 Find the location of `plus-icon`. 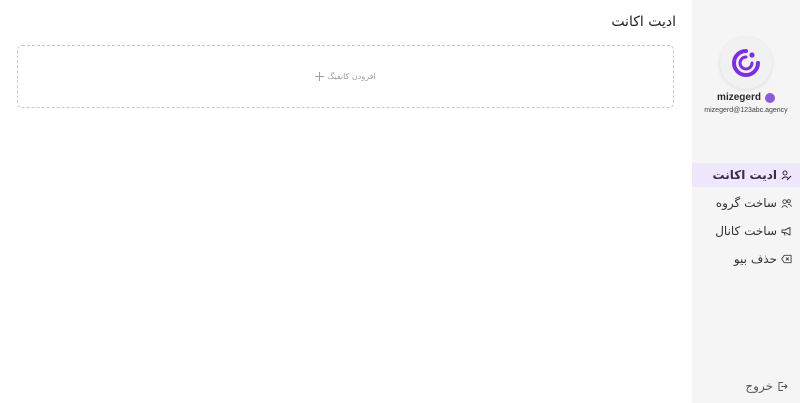

plus-icon is located at coordinates (320, 76).